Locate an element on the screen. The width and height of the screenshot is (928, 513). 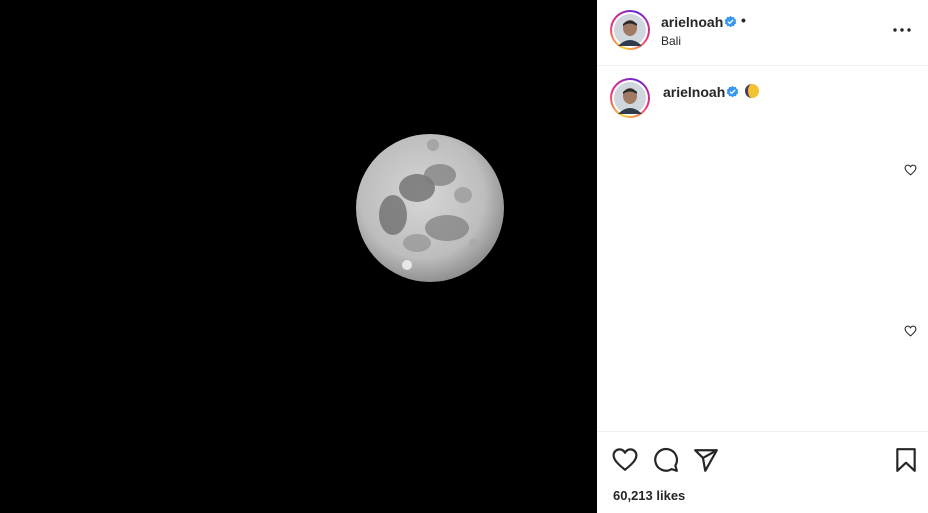
moon-image is located at coordinates (430, 208).